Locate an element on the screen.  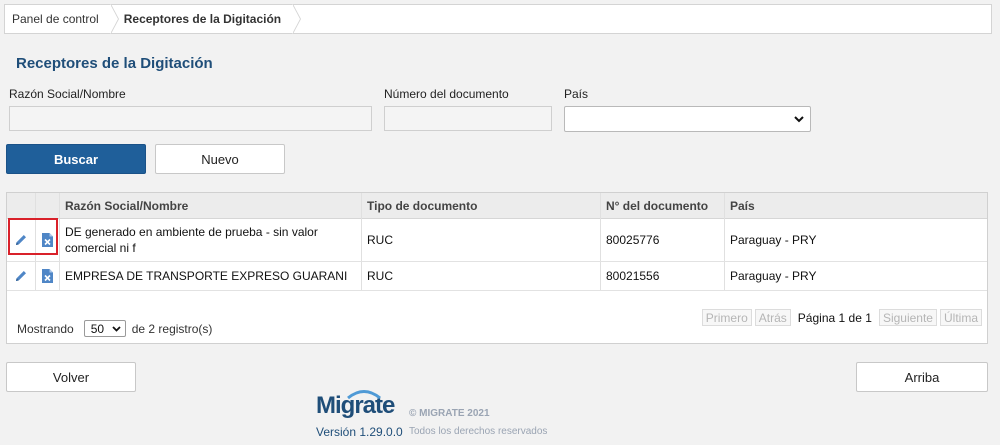
records-summary: Mostrando 50 de 2 registro(s) is located at coordinates (114, 328).